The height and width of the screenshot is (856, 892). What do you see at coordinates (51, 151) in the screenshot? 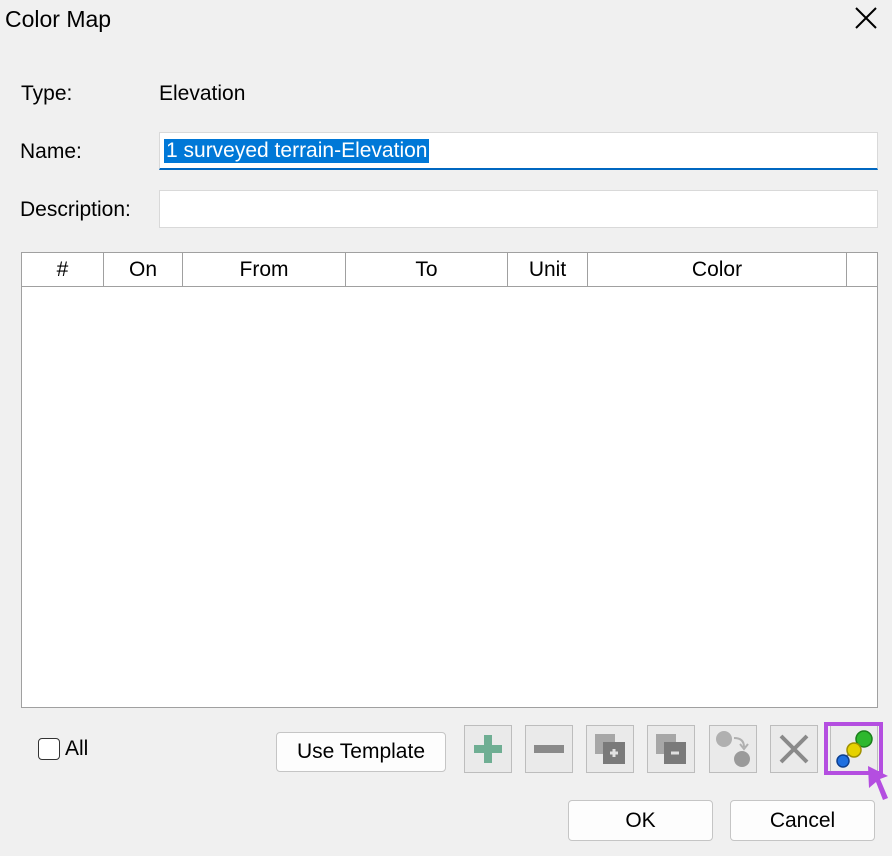
I see `name-label: Name:` at bounding box center [51, 151].